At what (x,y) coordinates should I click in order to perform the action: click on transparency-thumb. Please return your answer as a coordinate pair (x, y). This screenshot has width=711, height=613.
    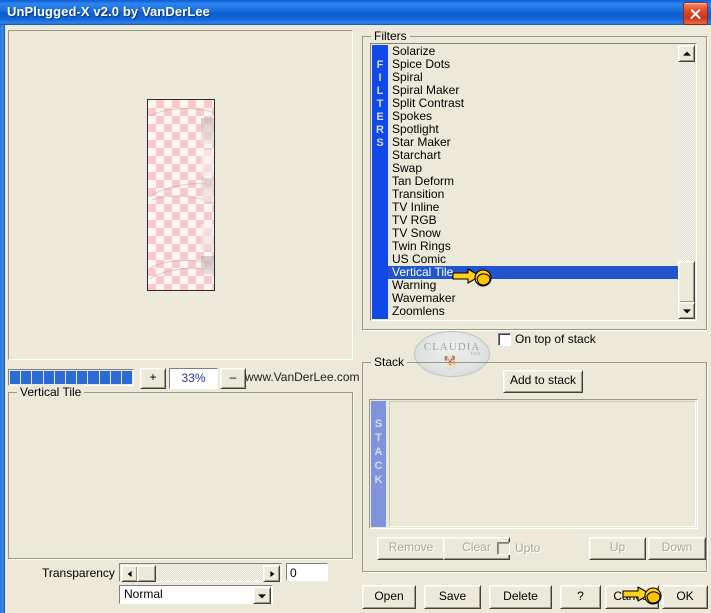
    Looking at the image, I should click on (146, 573).